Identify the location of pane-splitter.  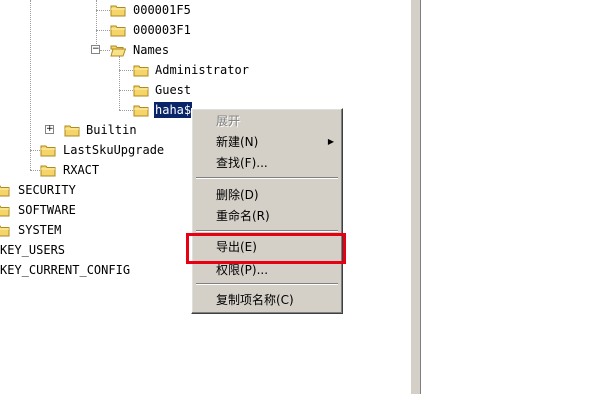
(415, 197).